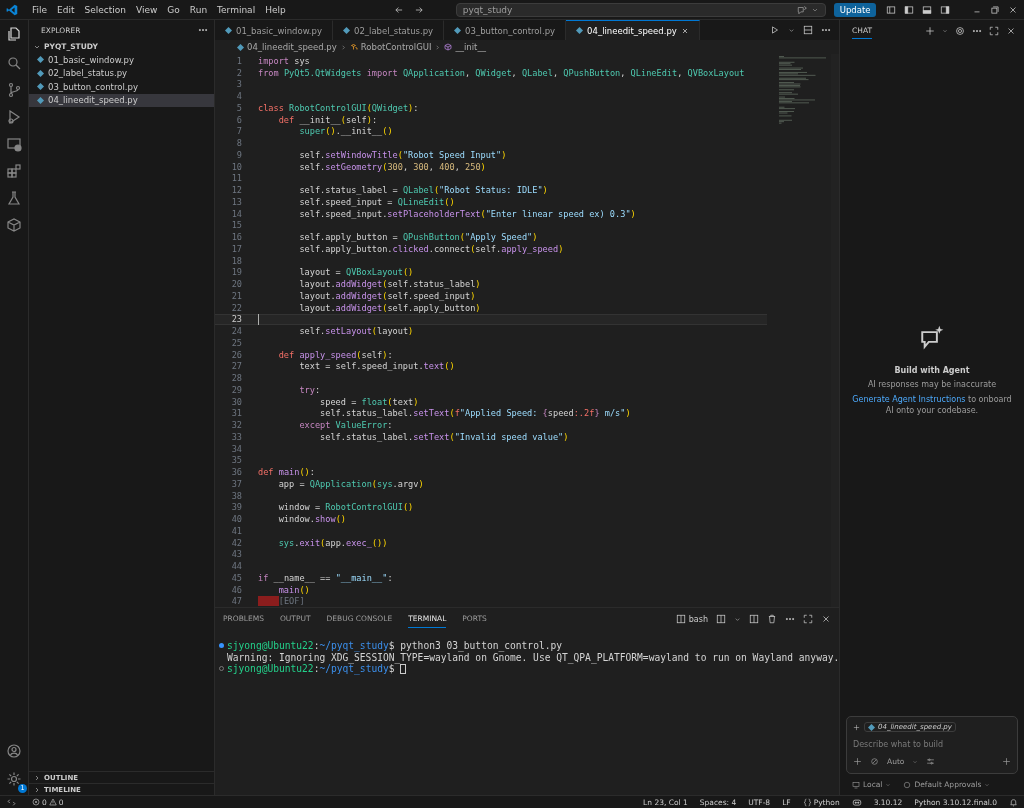 Image resolution: width=1024 pixels, height=808 pixels. What do you see at coordinates (236, 378) in the screenshot?
I see `line-number: 28` at bounding box center [236, 378].